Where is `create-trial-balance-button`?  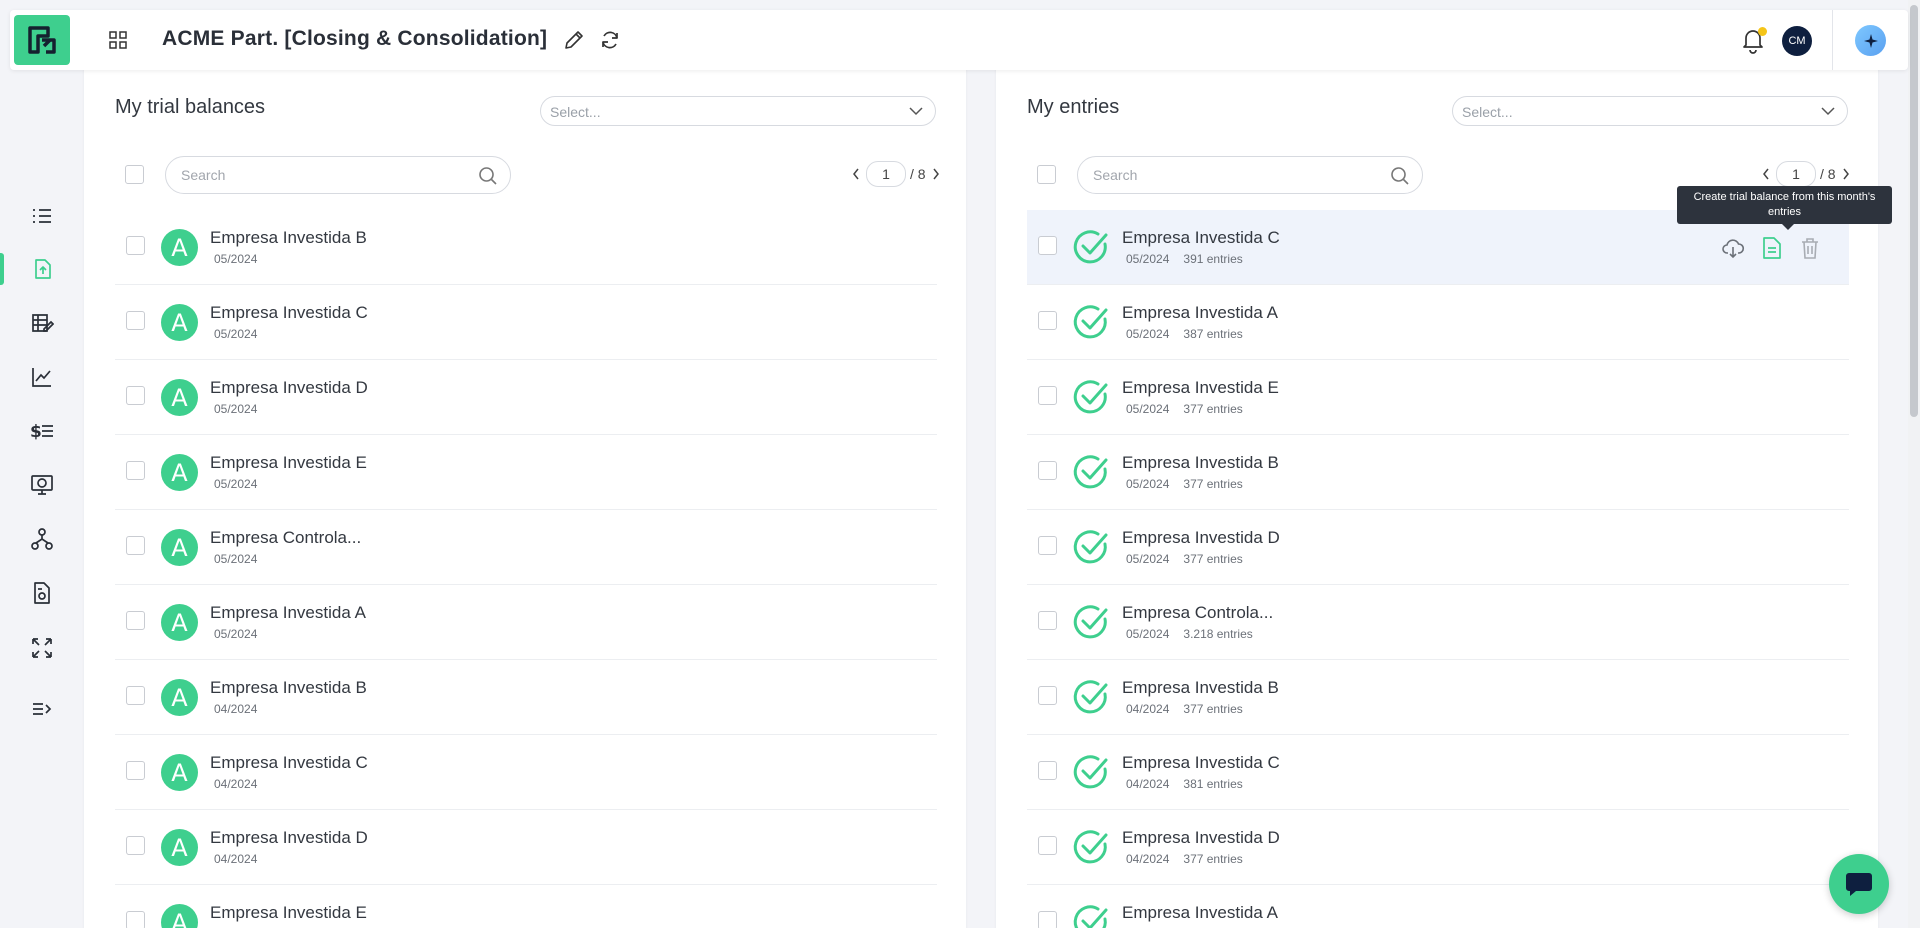 create-trial-balance-button is located at coordinates (1772, 248).